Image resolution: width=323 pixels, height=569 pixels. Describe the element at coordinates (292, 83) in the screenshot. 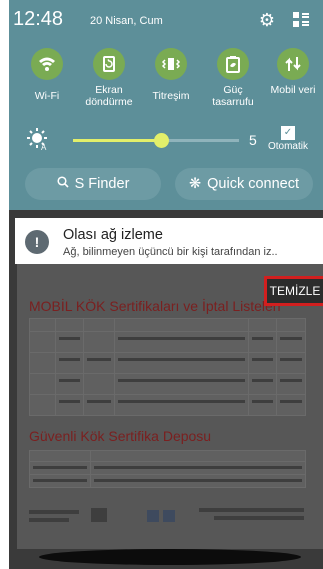

I see `toggle-mobile-data: Mobil veri` at that location.